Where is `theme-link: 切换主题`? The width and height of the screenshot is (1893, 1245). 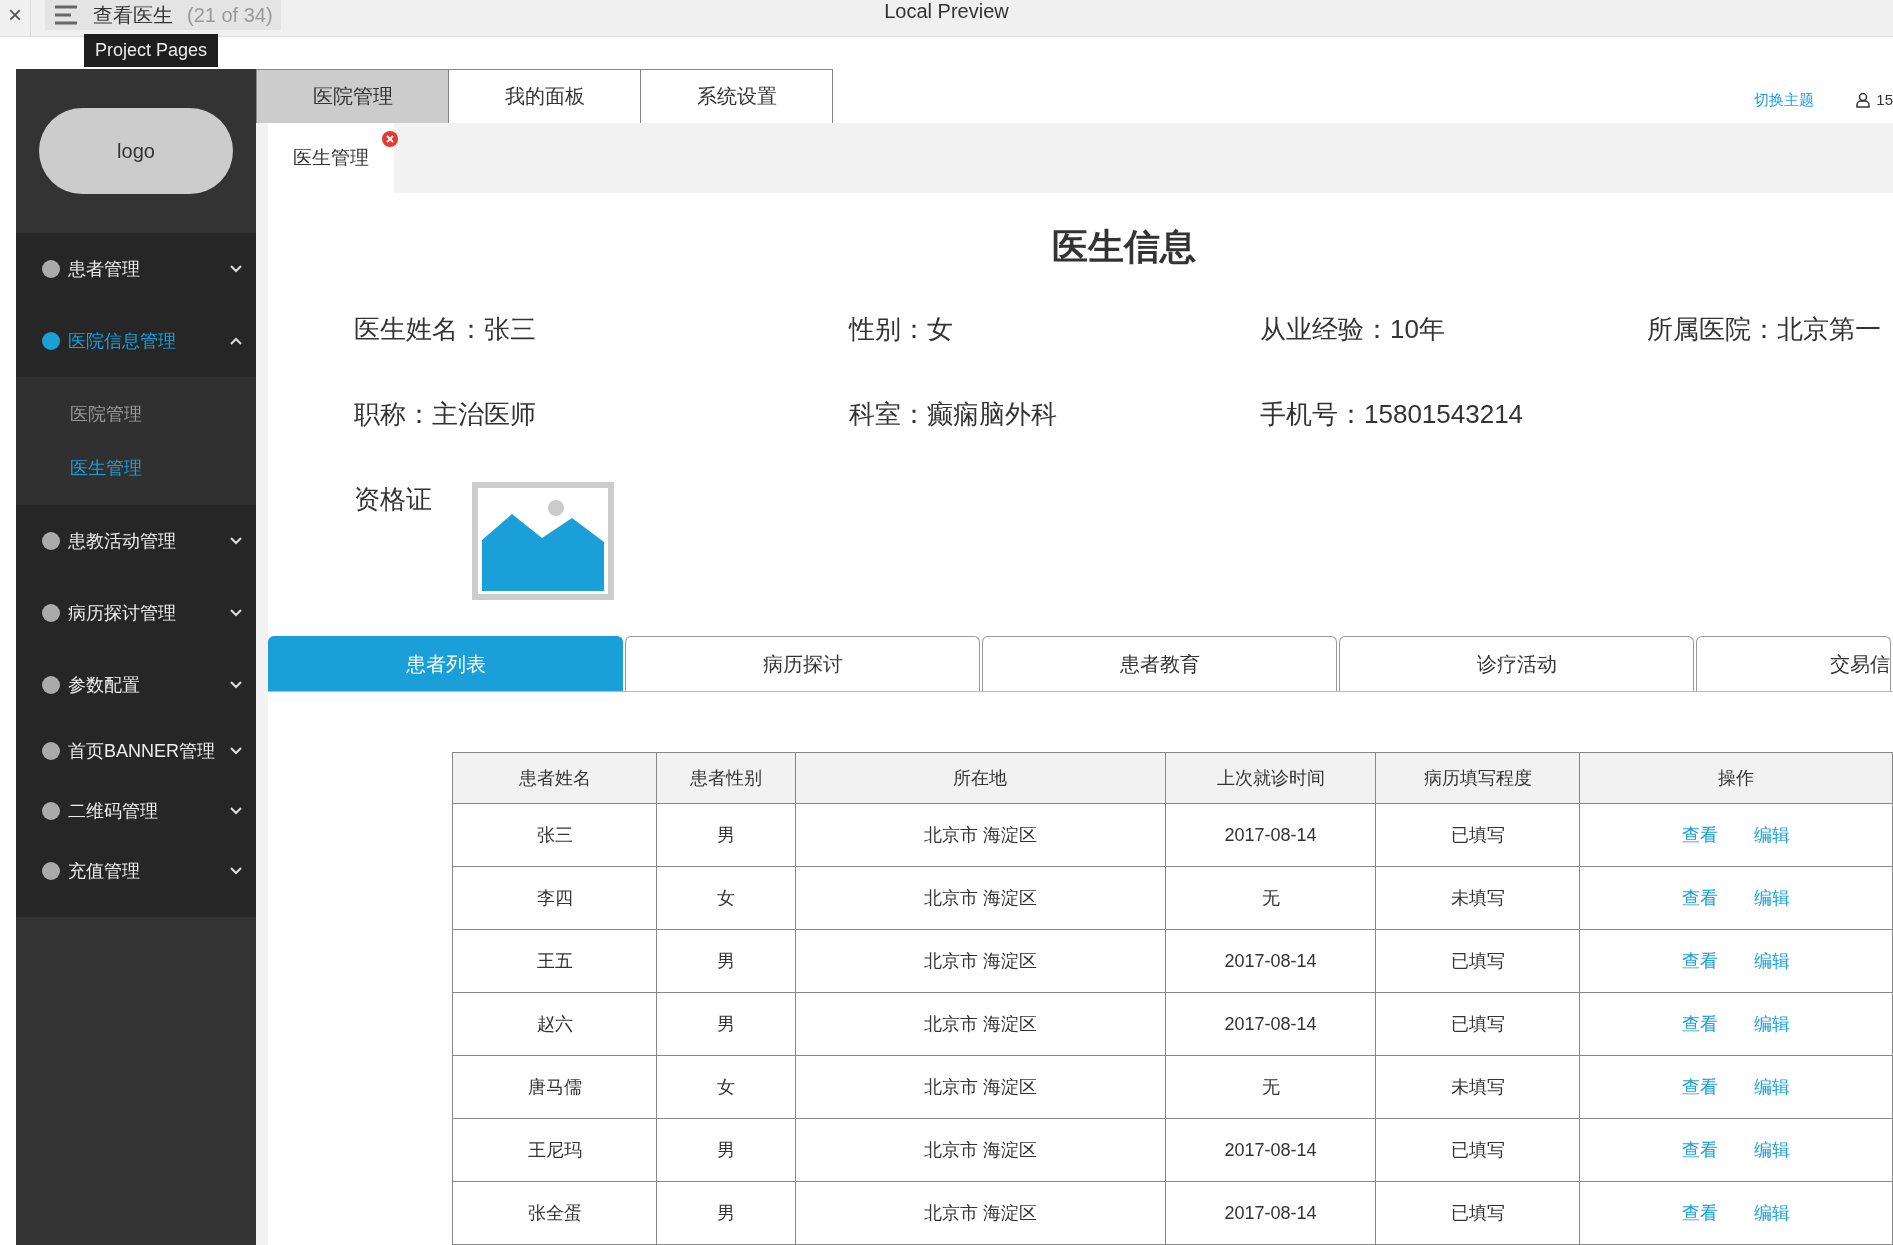
theme-link: 切换主题 is located at coordinates (1784, 100).